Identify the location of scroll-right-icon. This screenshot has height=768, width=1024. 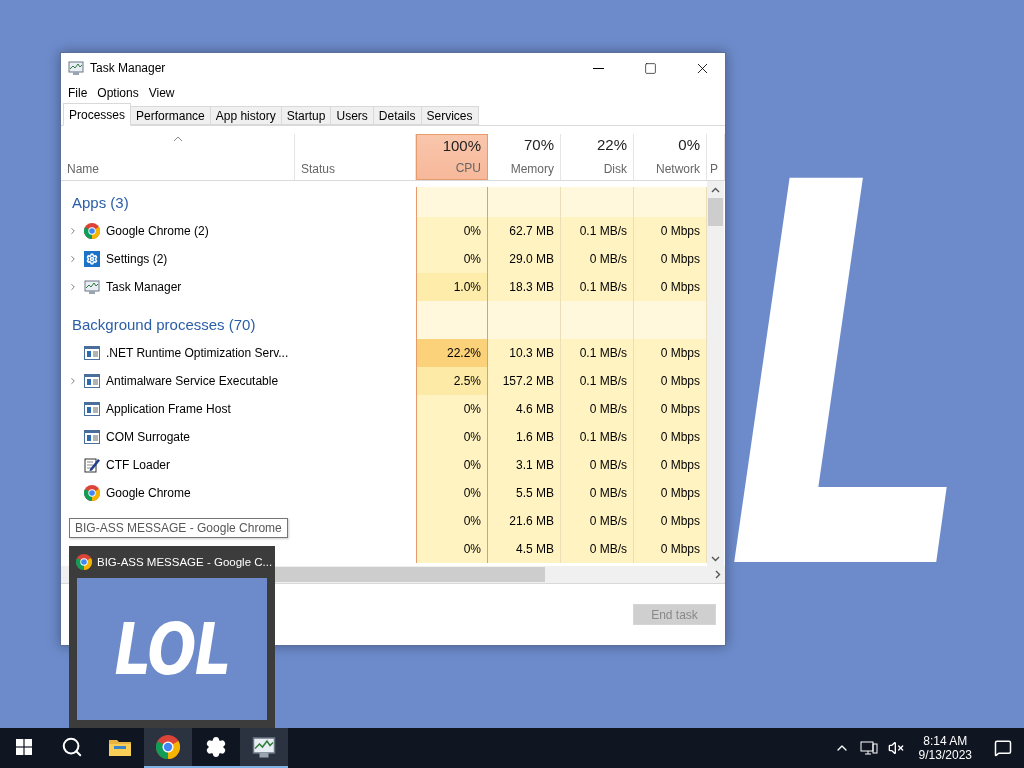
(718, 574).